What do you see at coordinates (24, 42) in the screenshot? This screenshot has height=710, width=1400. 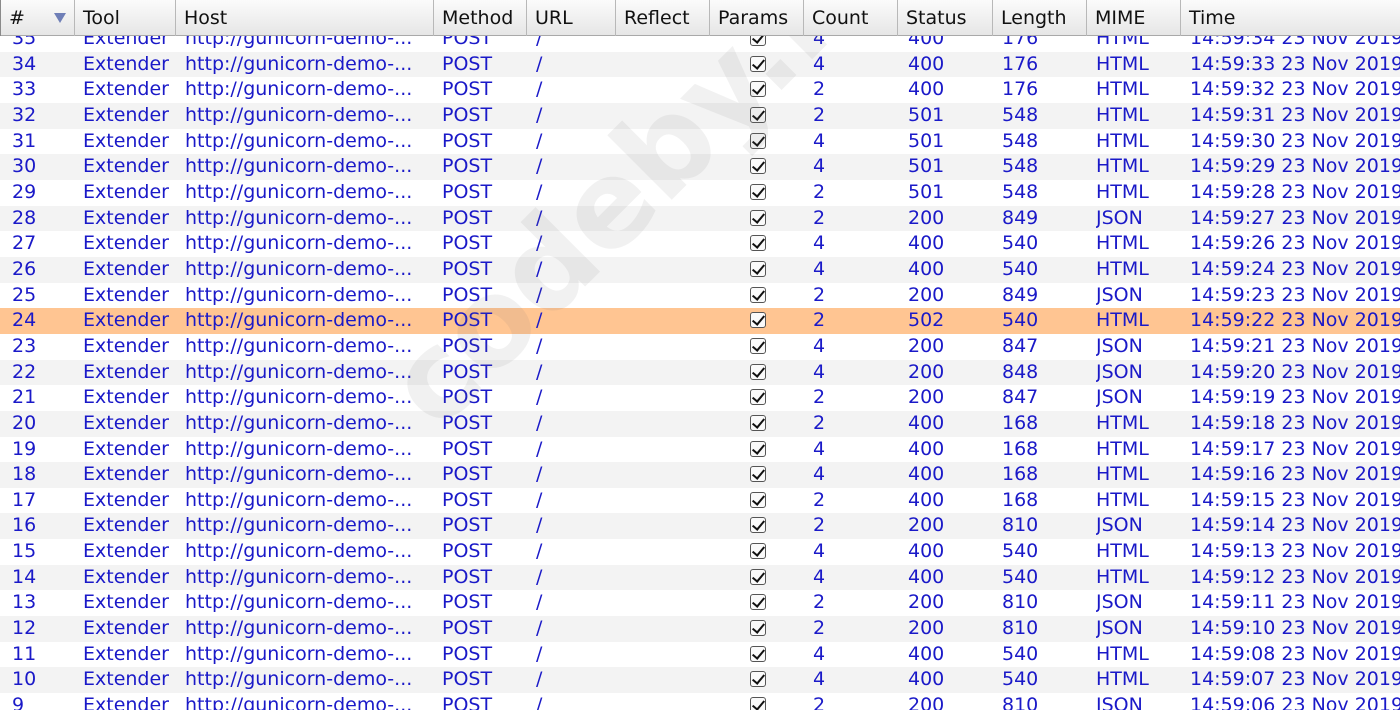 I see `cell-num: 35` at bounding box center [24, 42].